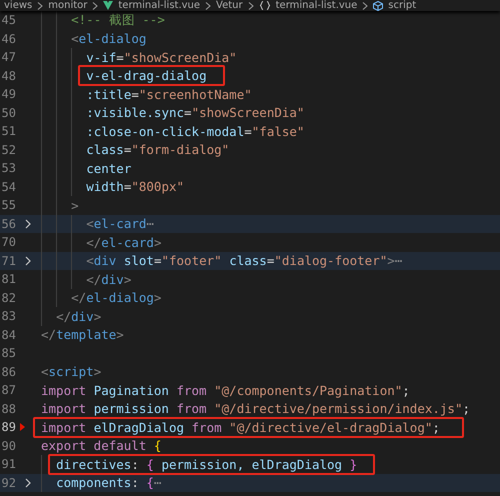 The image size is (500, 496). I want to click on cube-icon, so click(378, 5).